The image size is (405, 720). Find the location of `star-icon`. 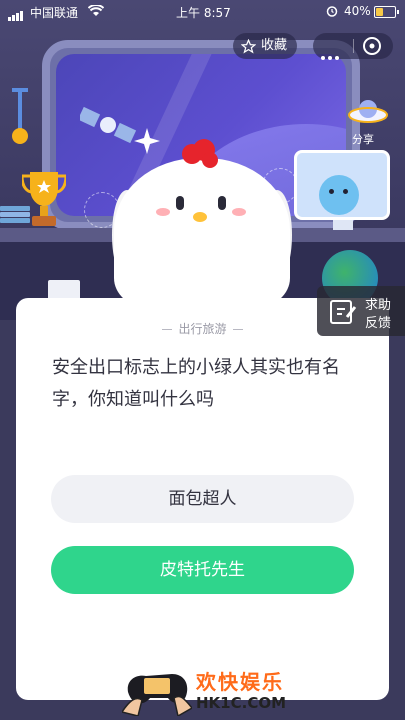

star-icon is located at coordinates (248, 46).